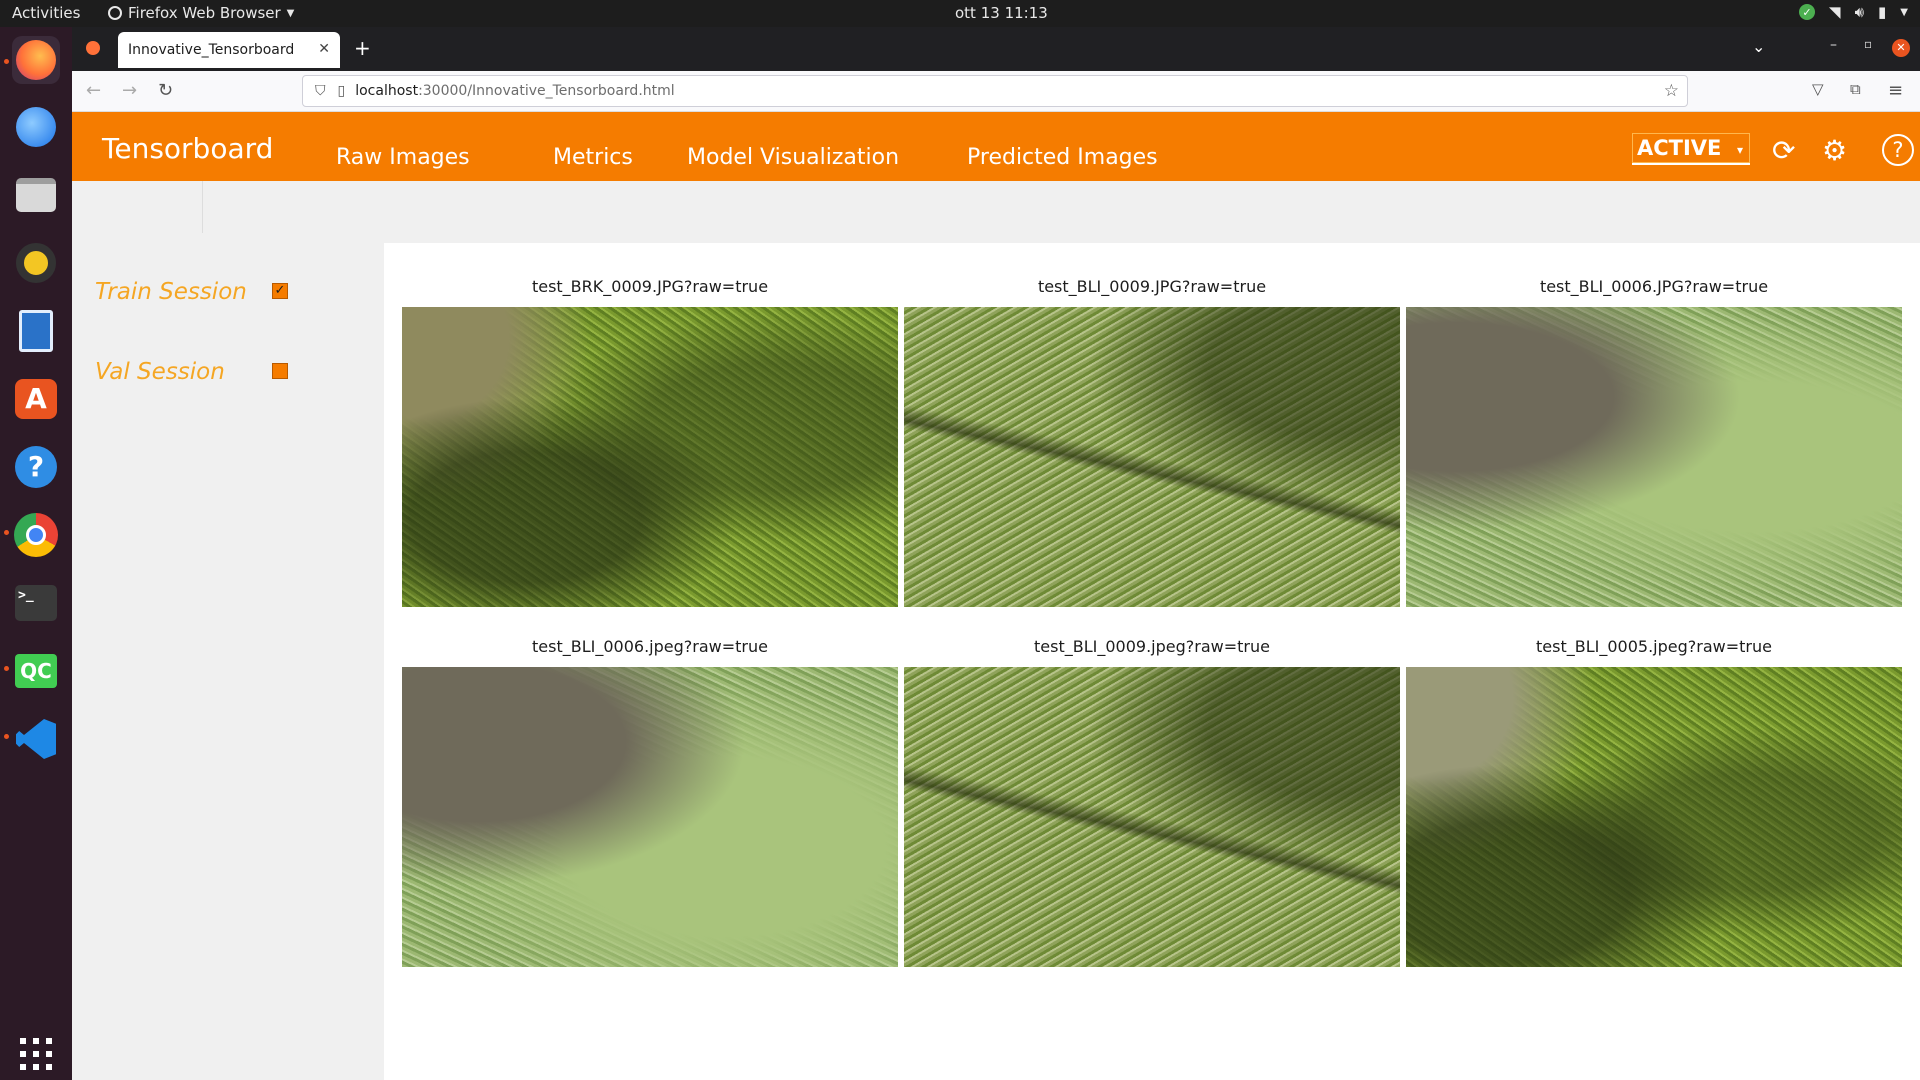  I want to click on clock: ott 13 11:13, so click(1001, 13).